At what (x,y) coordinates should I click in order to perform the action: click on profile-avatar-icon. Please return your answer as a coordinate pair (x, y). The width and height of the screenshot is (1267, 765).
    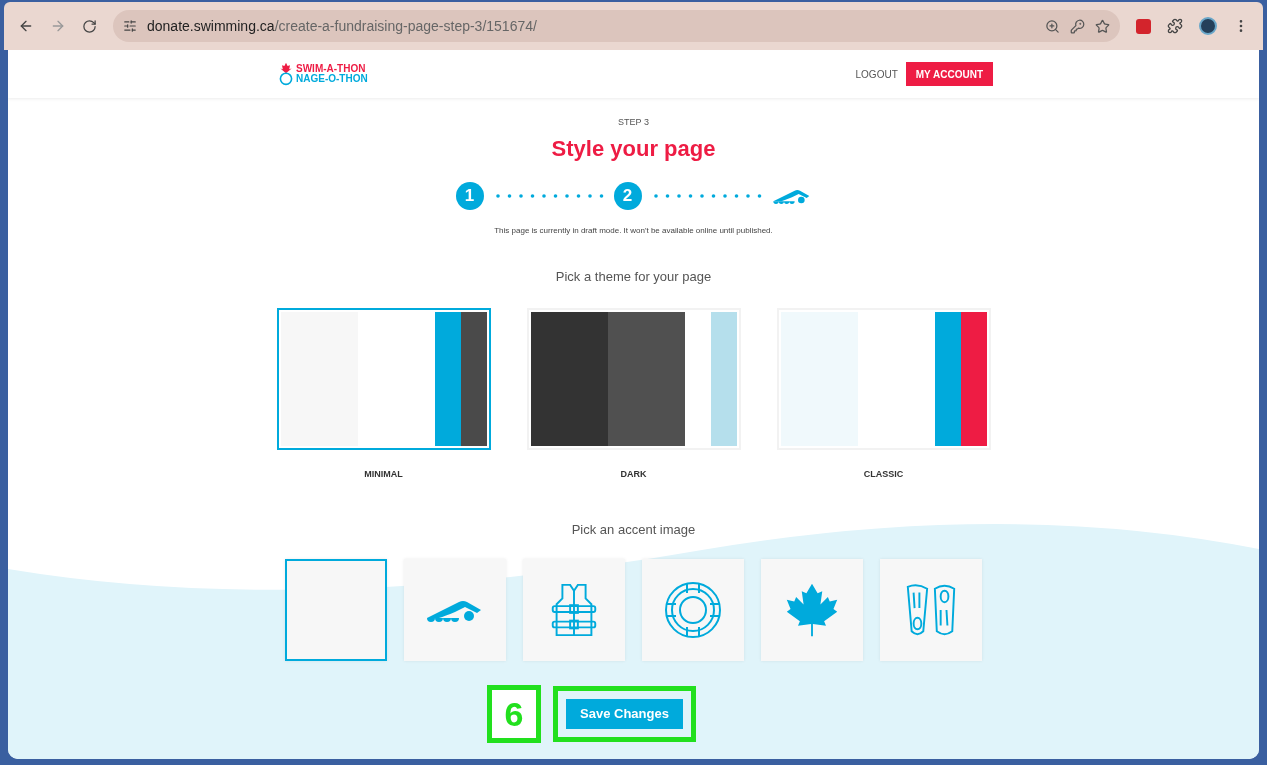
    Looking at the image, I should click on (1208, 26).